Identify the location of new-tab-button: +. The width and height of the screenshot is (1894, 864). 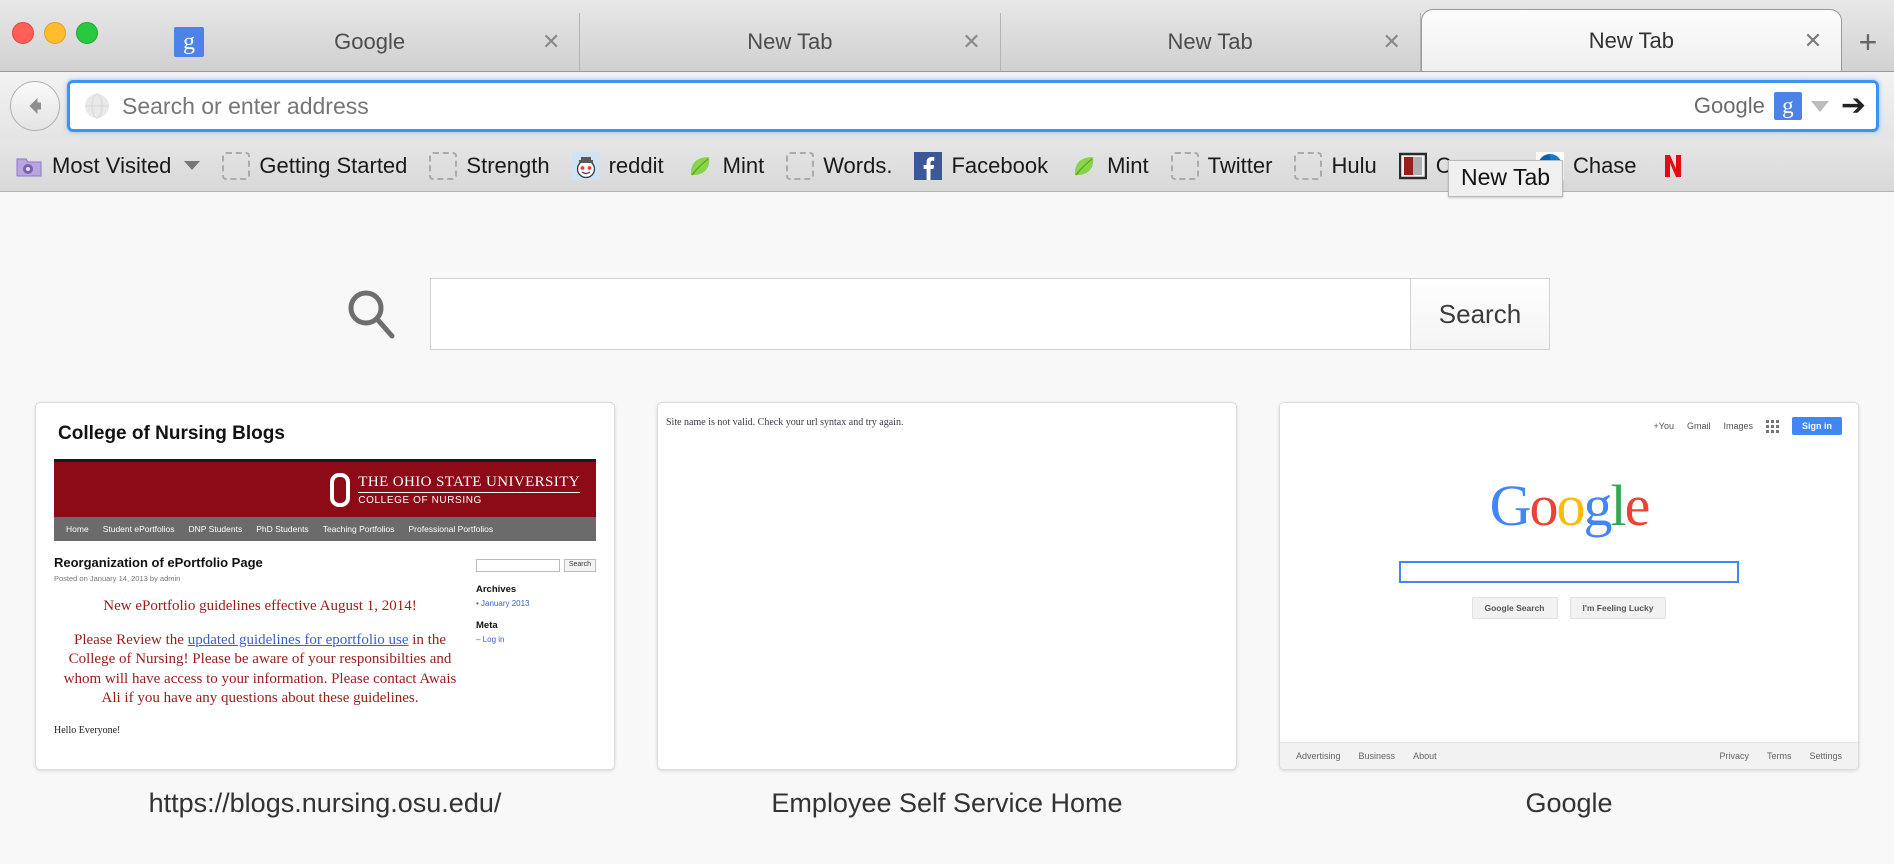
(1868, 42).